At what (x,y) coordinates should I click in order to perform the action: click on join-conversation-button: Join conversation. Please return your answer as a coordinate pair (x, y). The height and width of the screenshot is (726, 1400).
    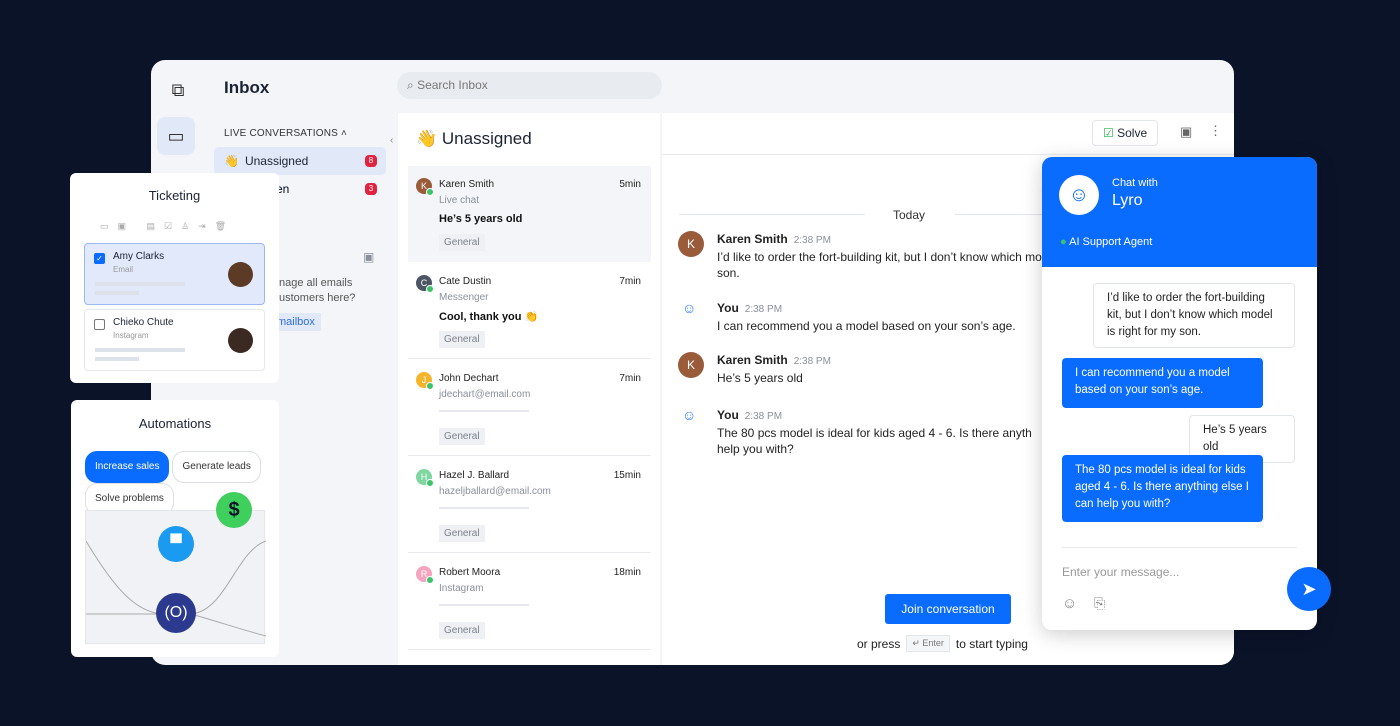
    Looking at the image, I should click on (948, 609).